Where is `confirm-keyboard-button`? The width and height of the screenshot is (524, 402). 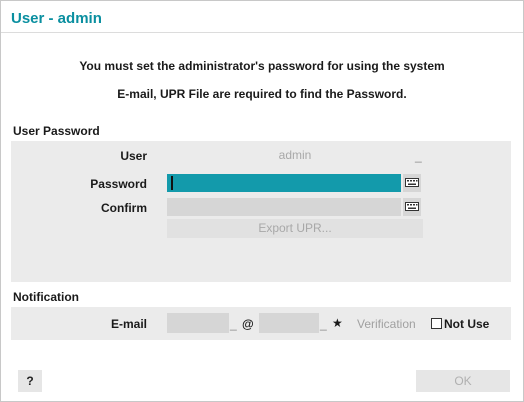 confirm-keyboard-button is located at coordinates (412, 207).